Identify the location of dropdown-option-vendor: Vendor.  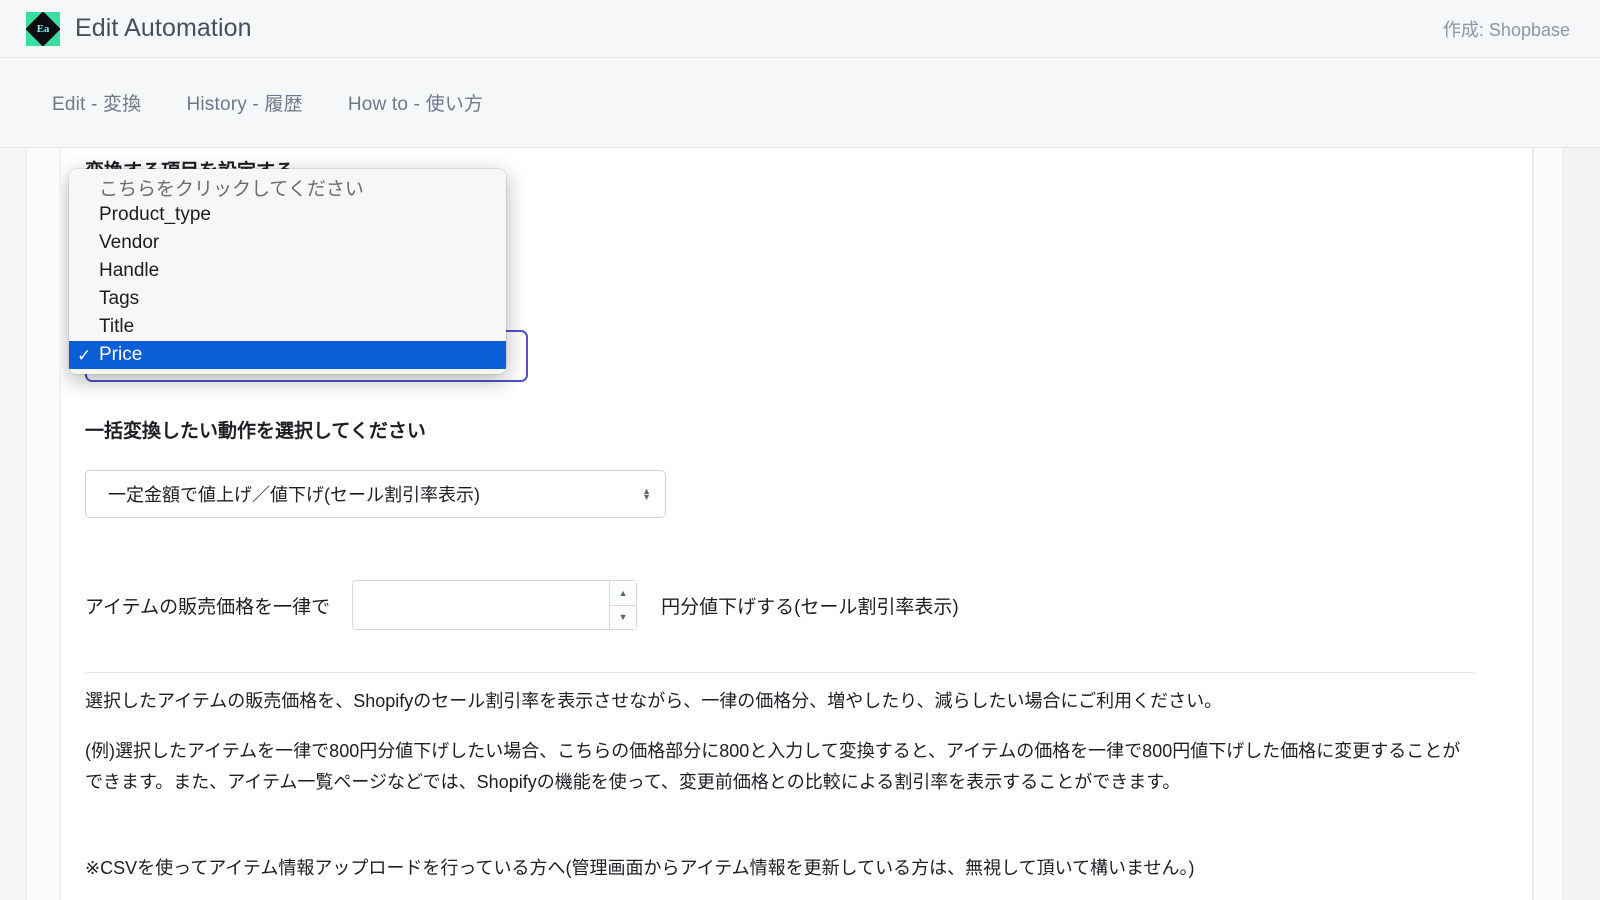
(287, 243).